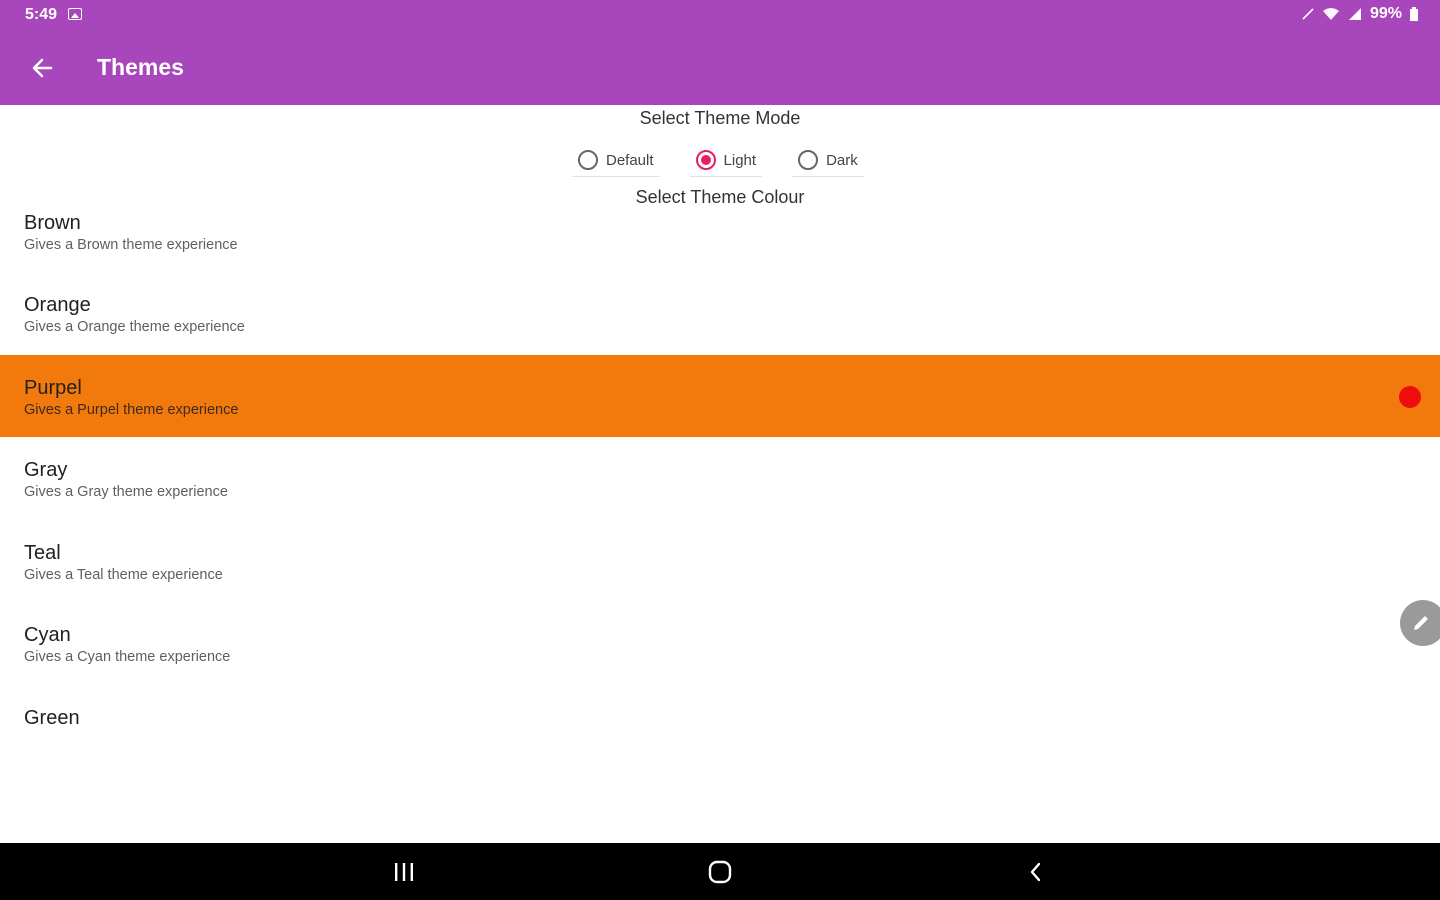 The height and width of the screenshot is (900, 1440). What do you see at coordinates (52, 223) in the screenshot?
I see `item-title: Brown` at bounding box center [52, 223].